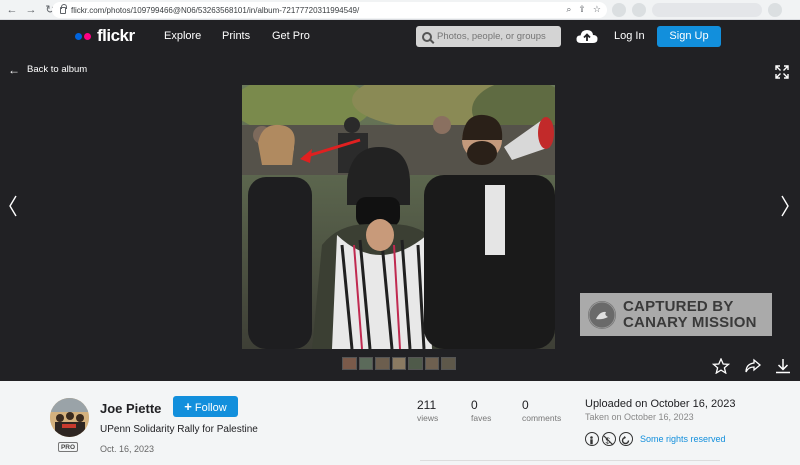 The height and width of the screenshot is (465, 800). Describe the element at coordinates (12, 10) in the screenshot. I see `browser-back-icon: ←` at that location.